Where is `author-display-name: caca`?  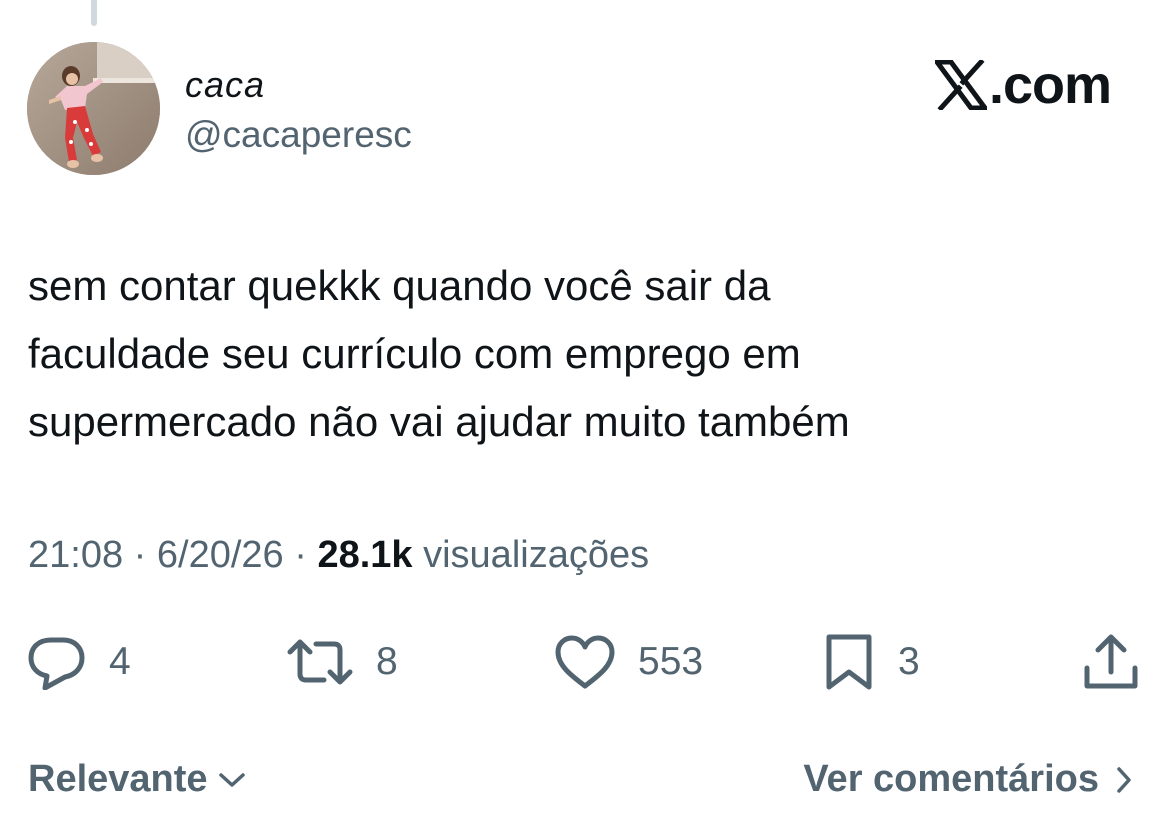 author-display-name: caca is located at coordinates (225, 85).